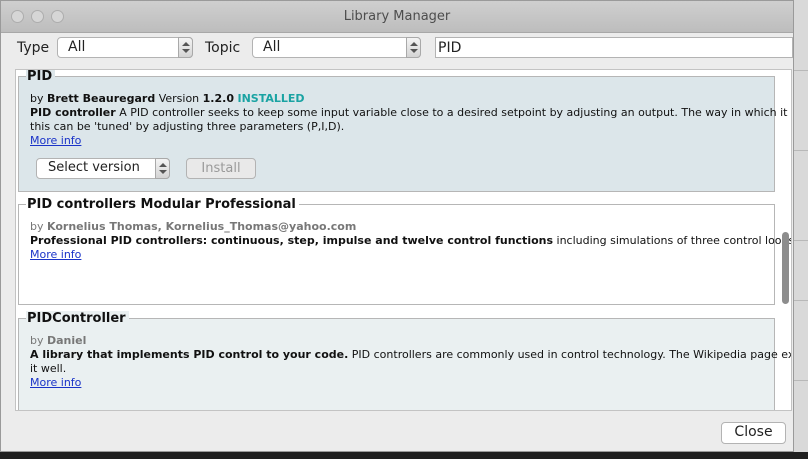 This screenshot has width=808, height=459. What do you see at coordinates (753, 433) in the screenshot?
I see `close-button: Close` at bounding box center [753, 433].